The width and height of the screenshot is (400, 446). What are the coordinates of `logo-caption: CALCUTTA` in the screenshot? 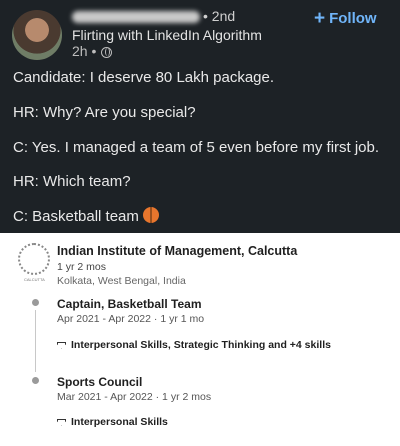 It's located at (34, 279).